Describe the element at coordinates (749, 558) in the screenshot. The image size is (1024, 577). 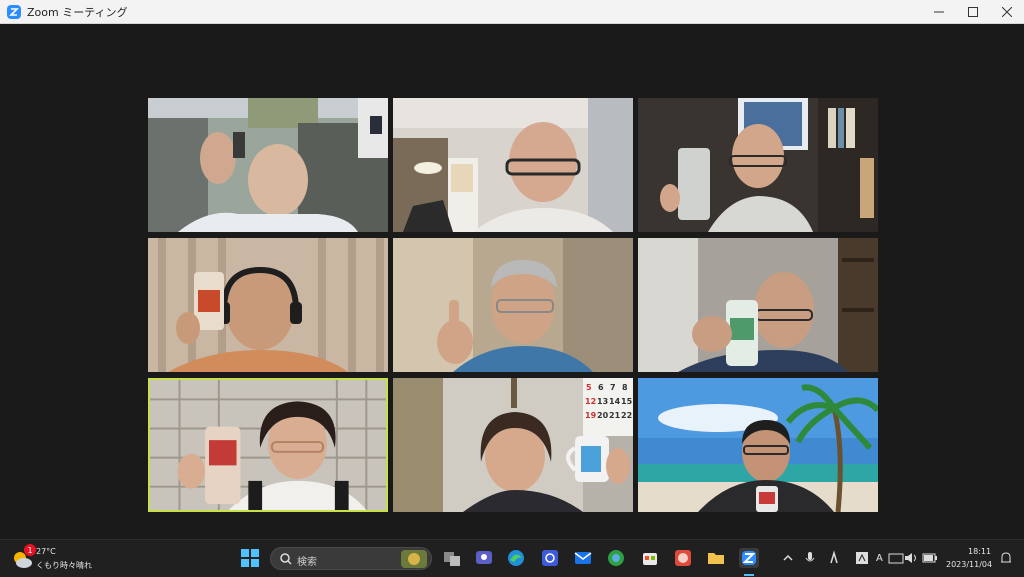
I see `zoom-taskbar-icon` at that location.